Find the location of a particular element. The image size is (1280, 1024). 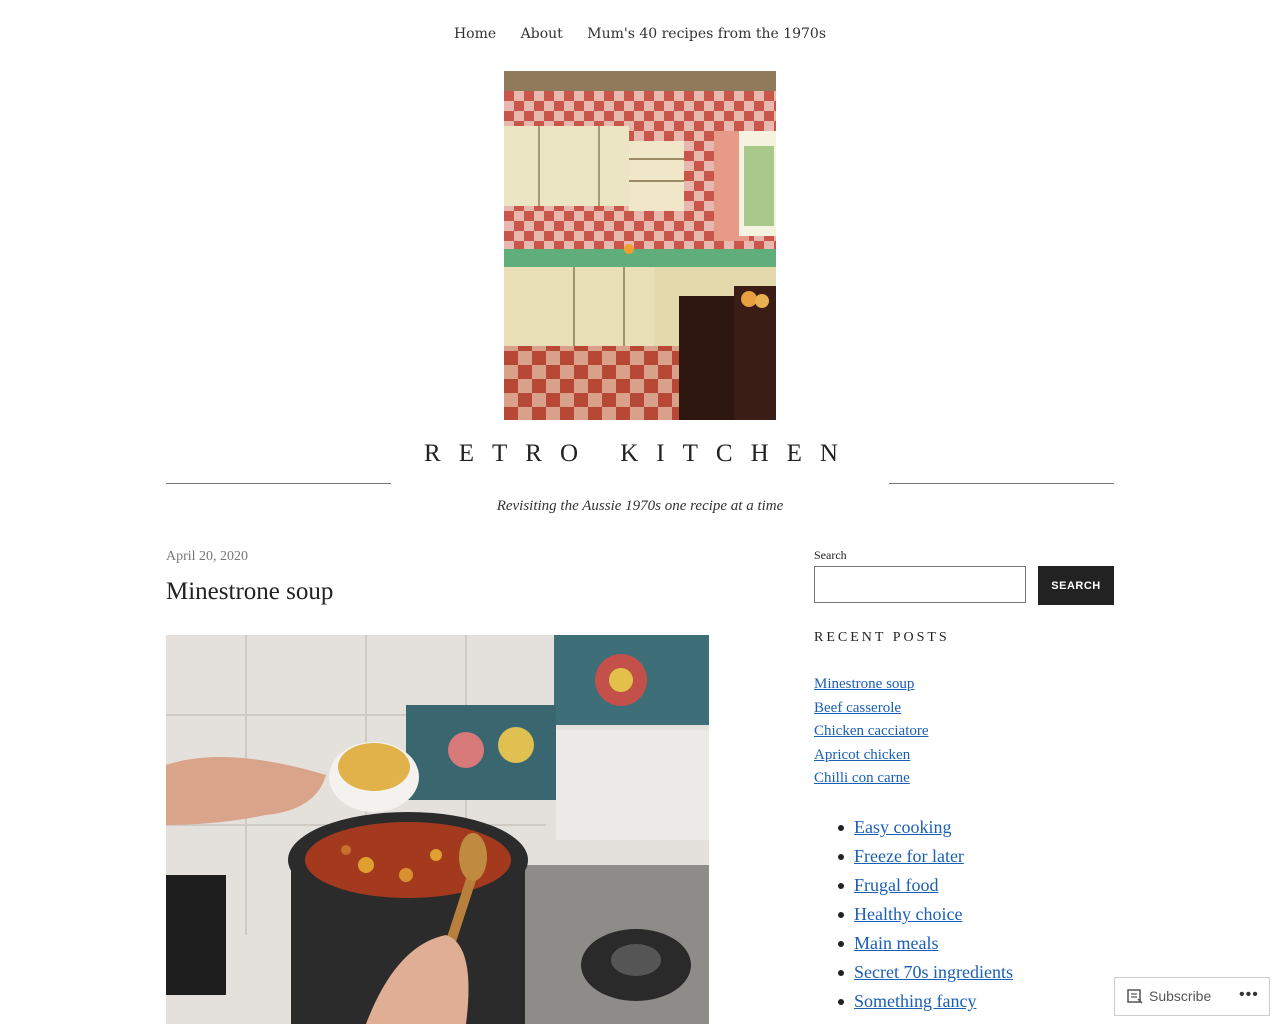

title-divider-left is located at coordinates (278, 483).